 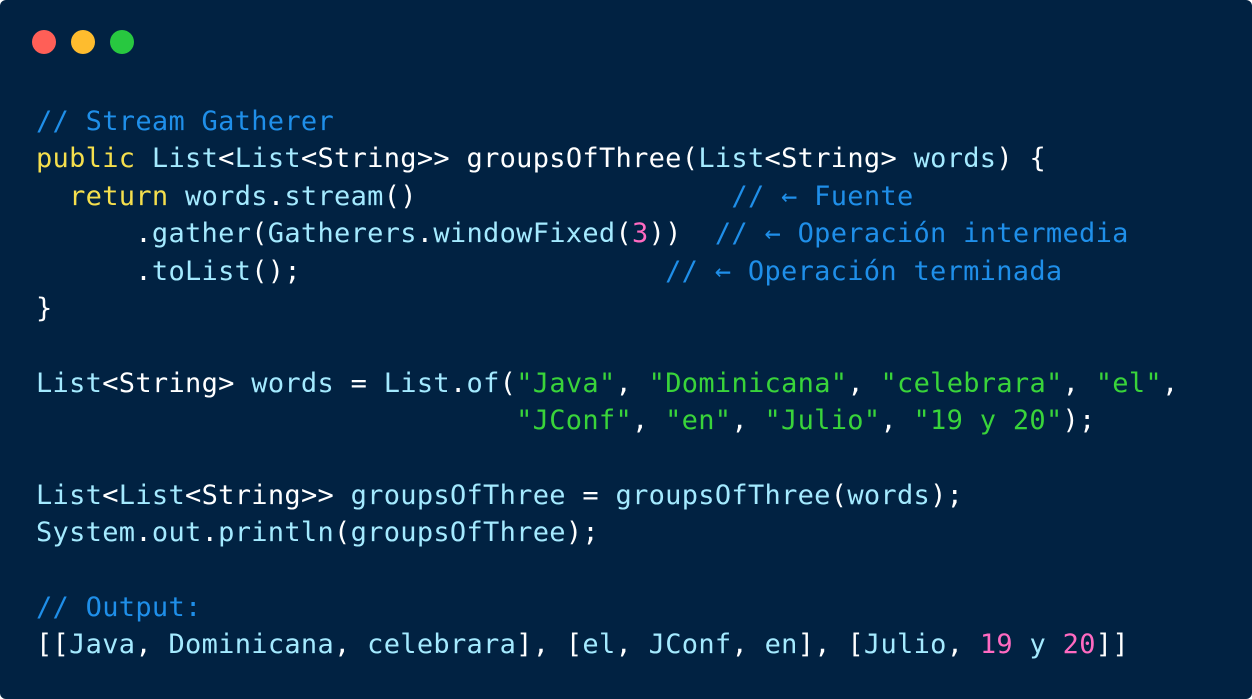 What do you see at coordinates (574, 421) in the screenshot?
I see `code-token-string: "JConf"` at bounding box center [574, 421].